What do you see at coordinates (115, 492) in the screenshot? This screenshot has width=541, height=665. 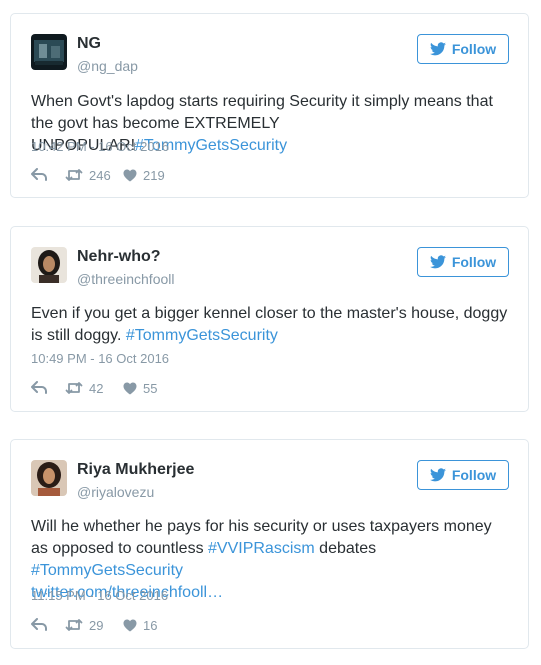 I see `user-handle: @riyalovezu` at bounding box center [115, 492].